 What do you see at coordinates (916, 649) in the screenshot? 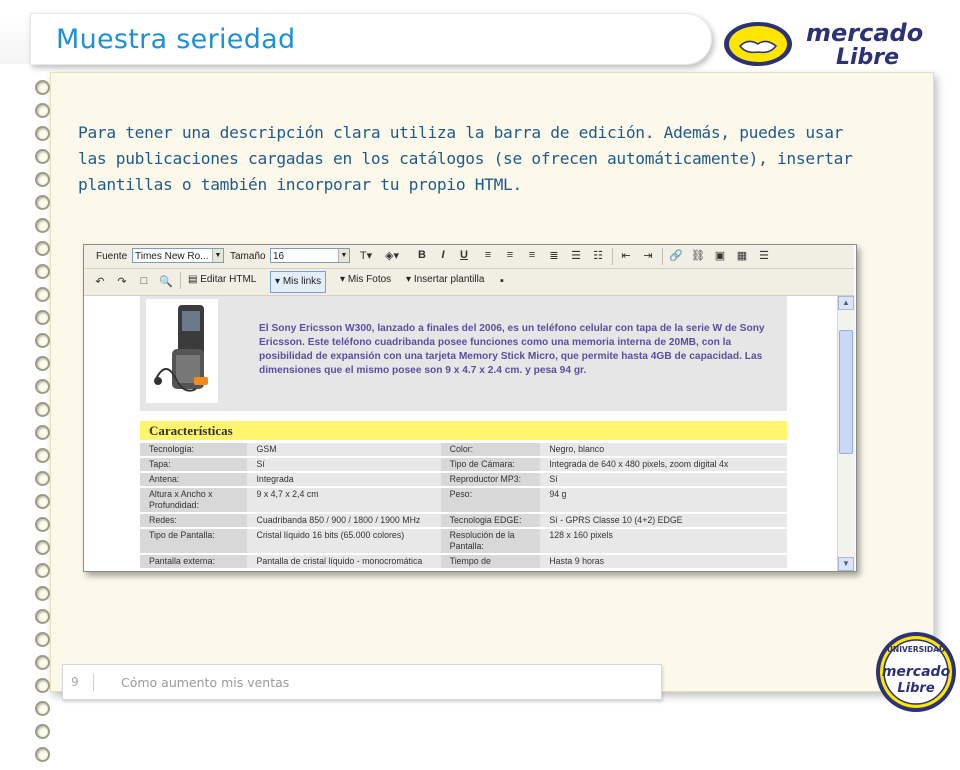
I see `badge-text-top: UNIVERSIDAD` at bounding box center [916, 649].